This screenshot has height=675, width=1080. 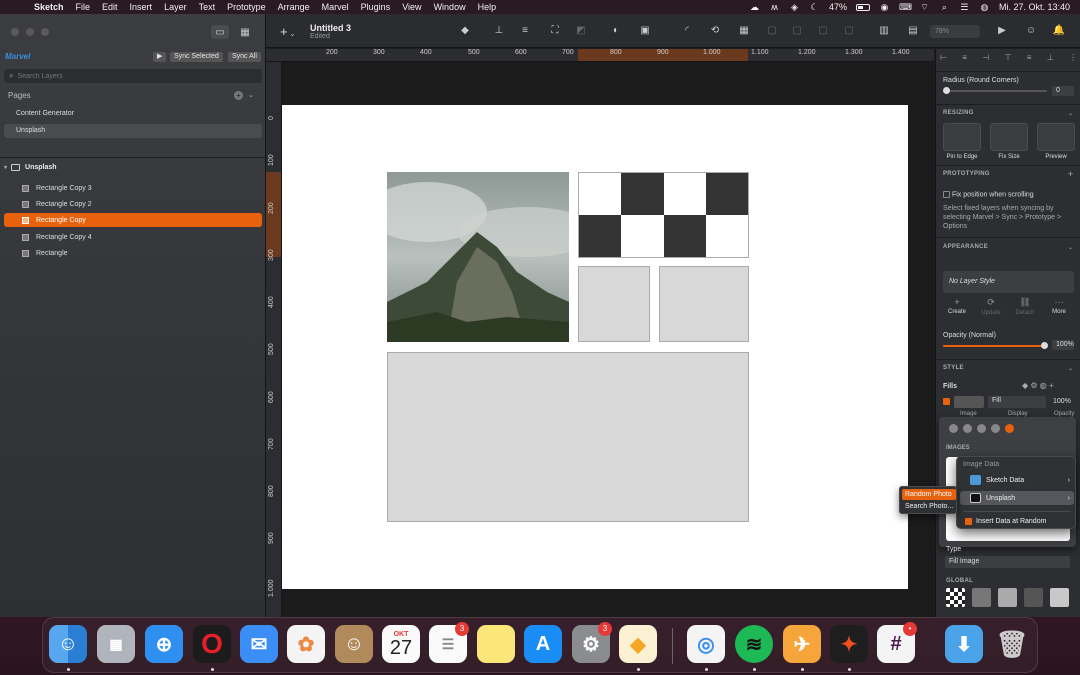 What do you see at coordinates (1017, 521) in the screenshot?
I see `insert-random-option: Insert Data at Random` at bounding box center [1017, 521].